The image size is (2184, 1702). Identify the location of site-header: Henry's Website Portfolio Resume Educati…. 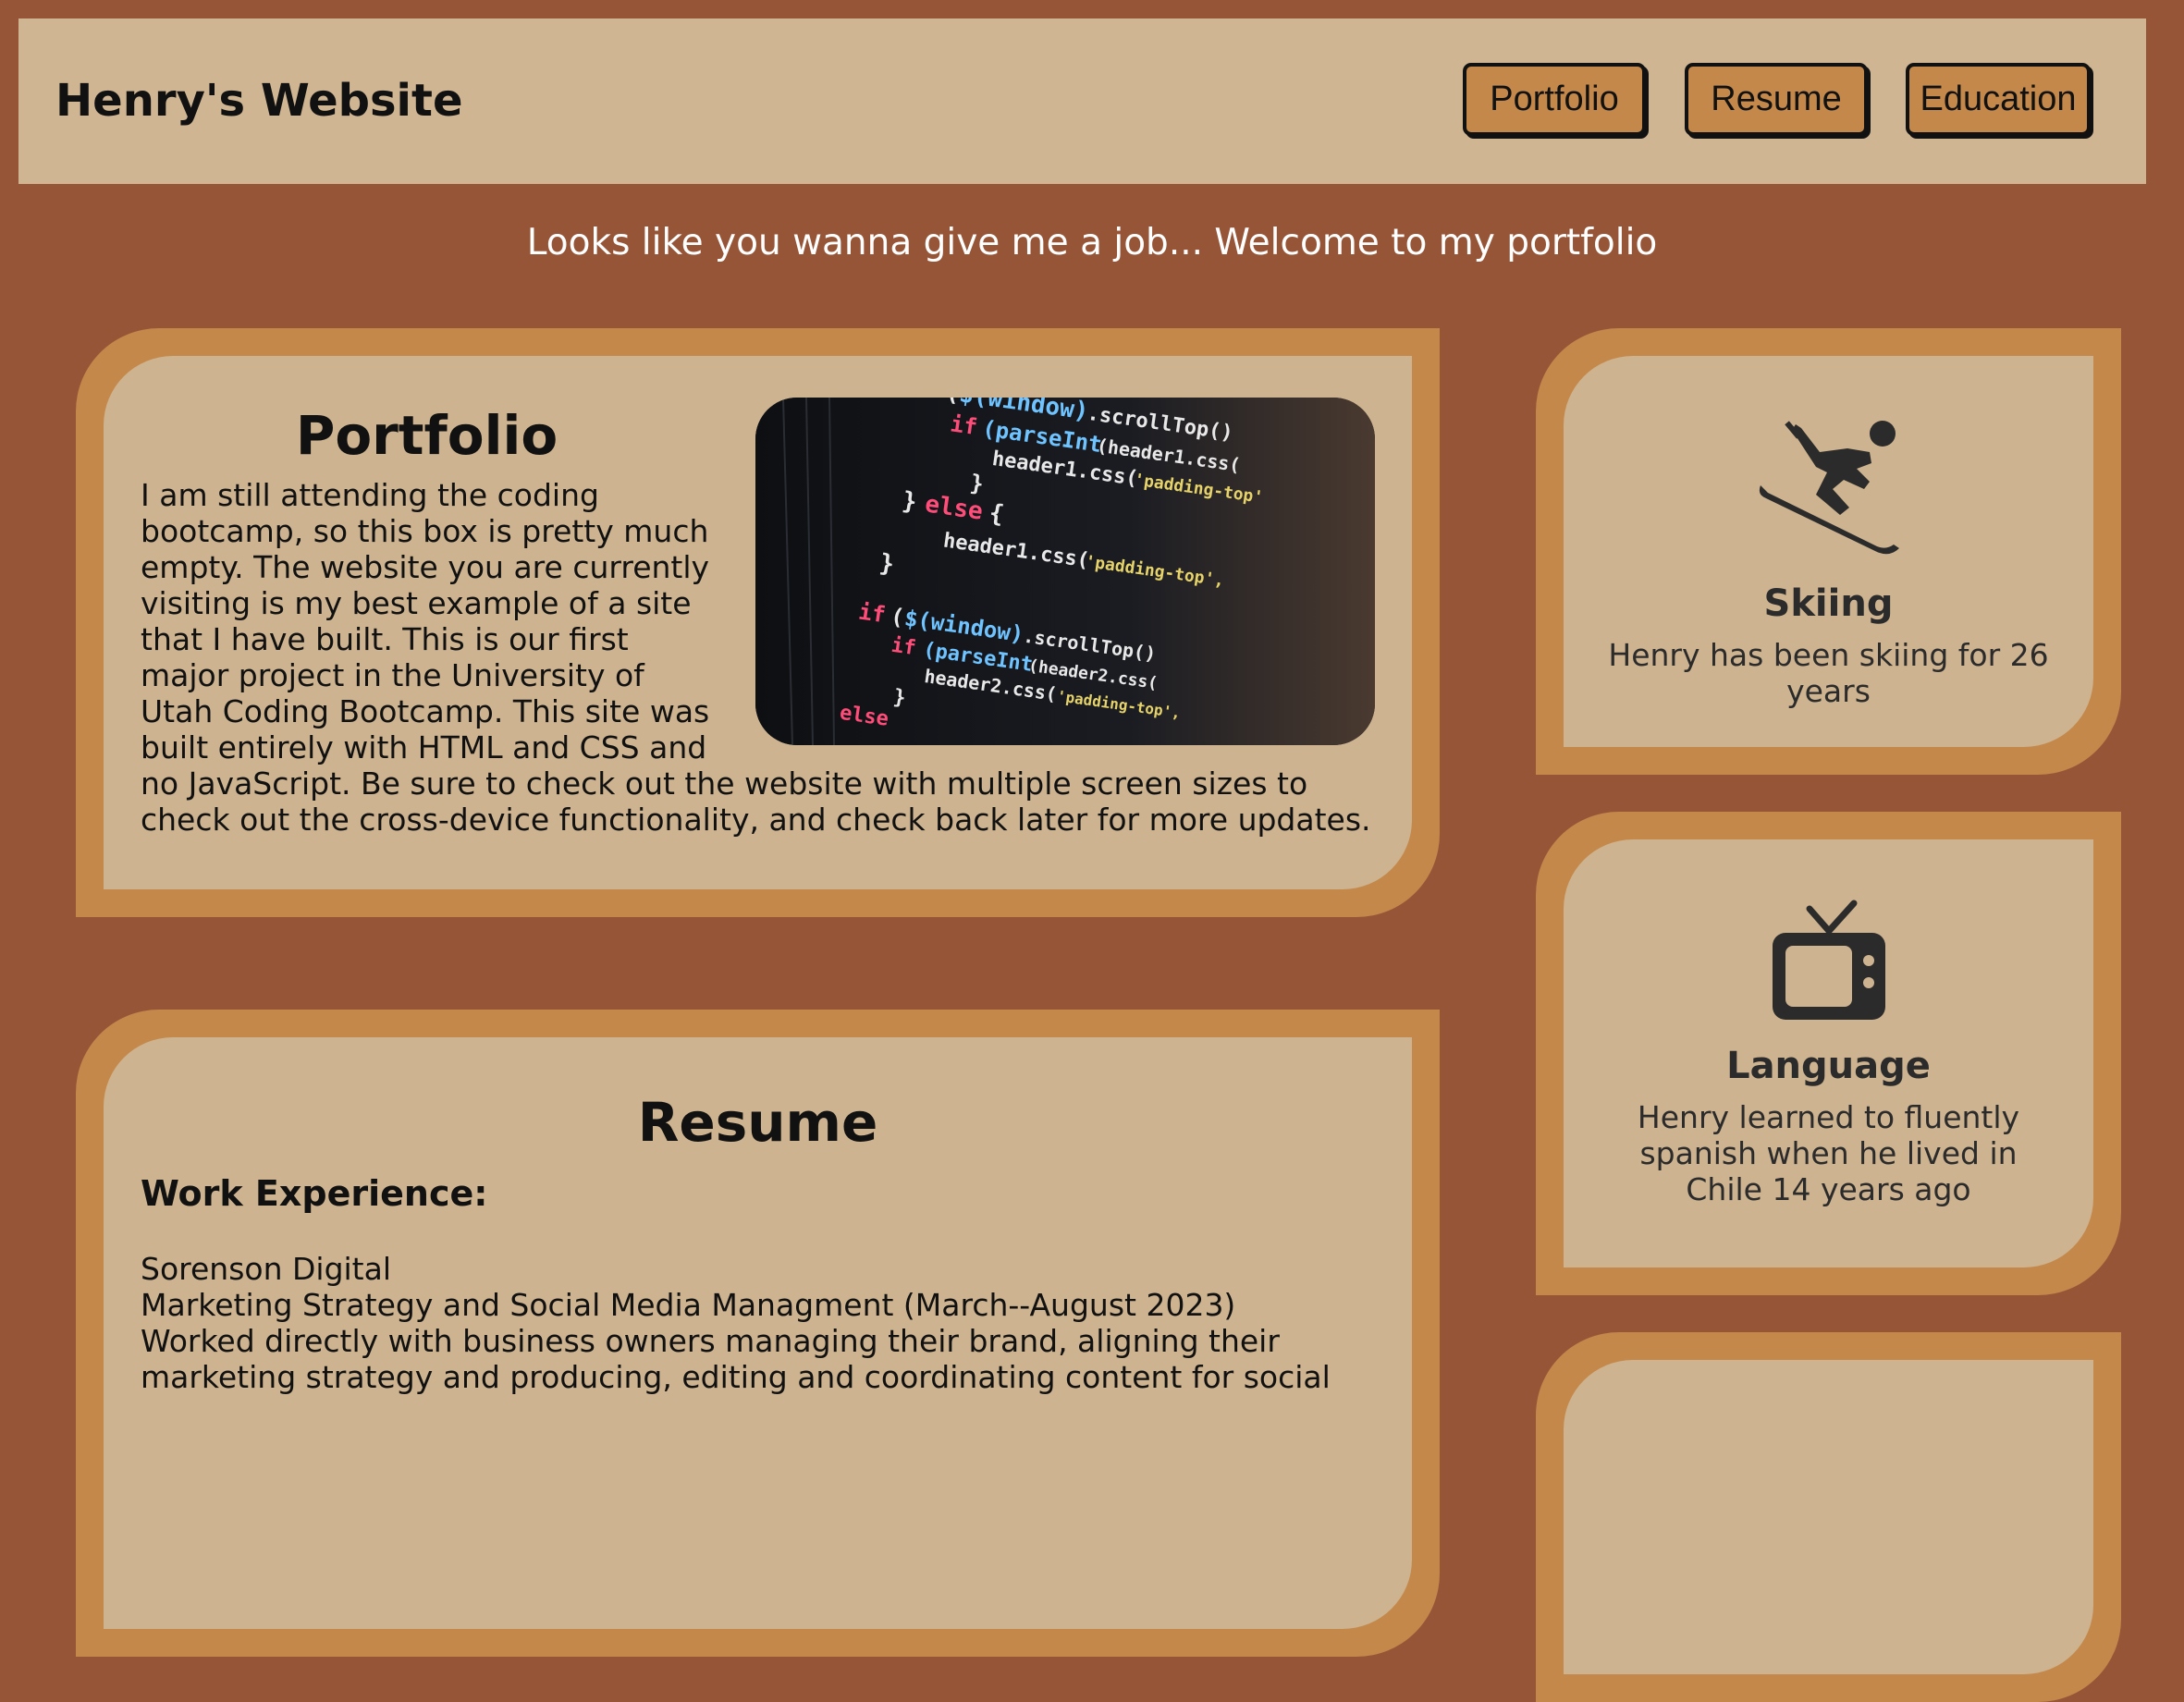
(1082, 101).